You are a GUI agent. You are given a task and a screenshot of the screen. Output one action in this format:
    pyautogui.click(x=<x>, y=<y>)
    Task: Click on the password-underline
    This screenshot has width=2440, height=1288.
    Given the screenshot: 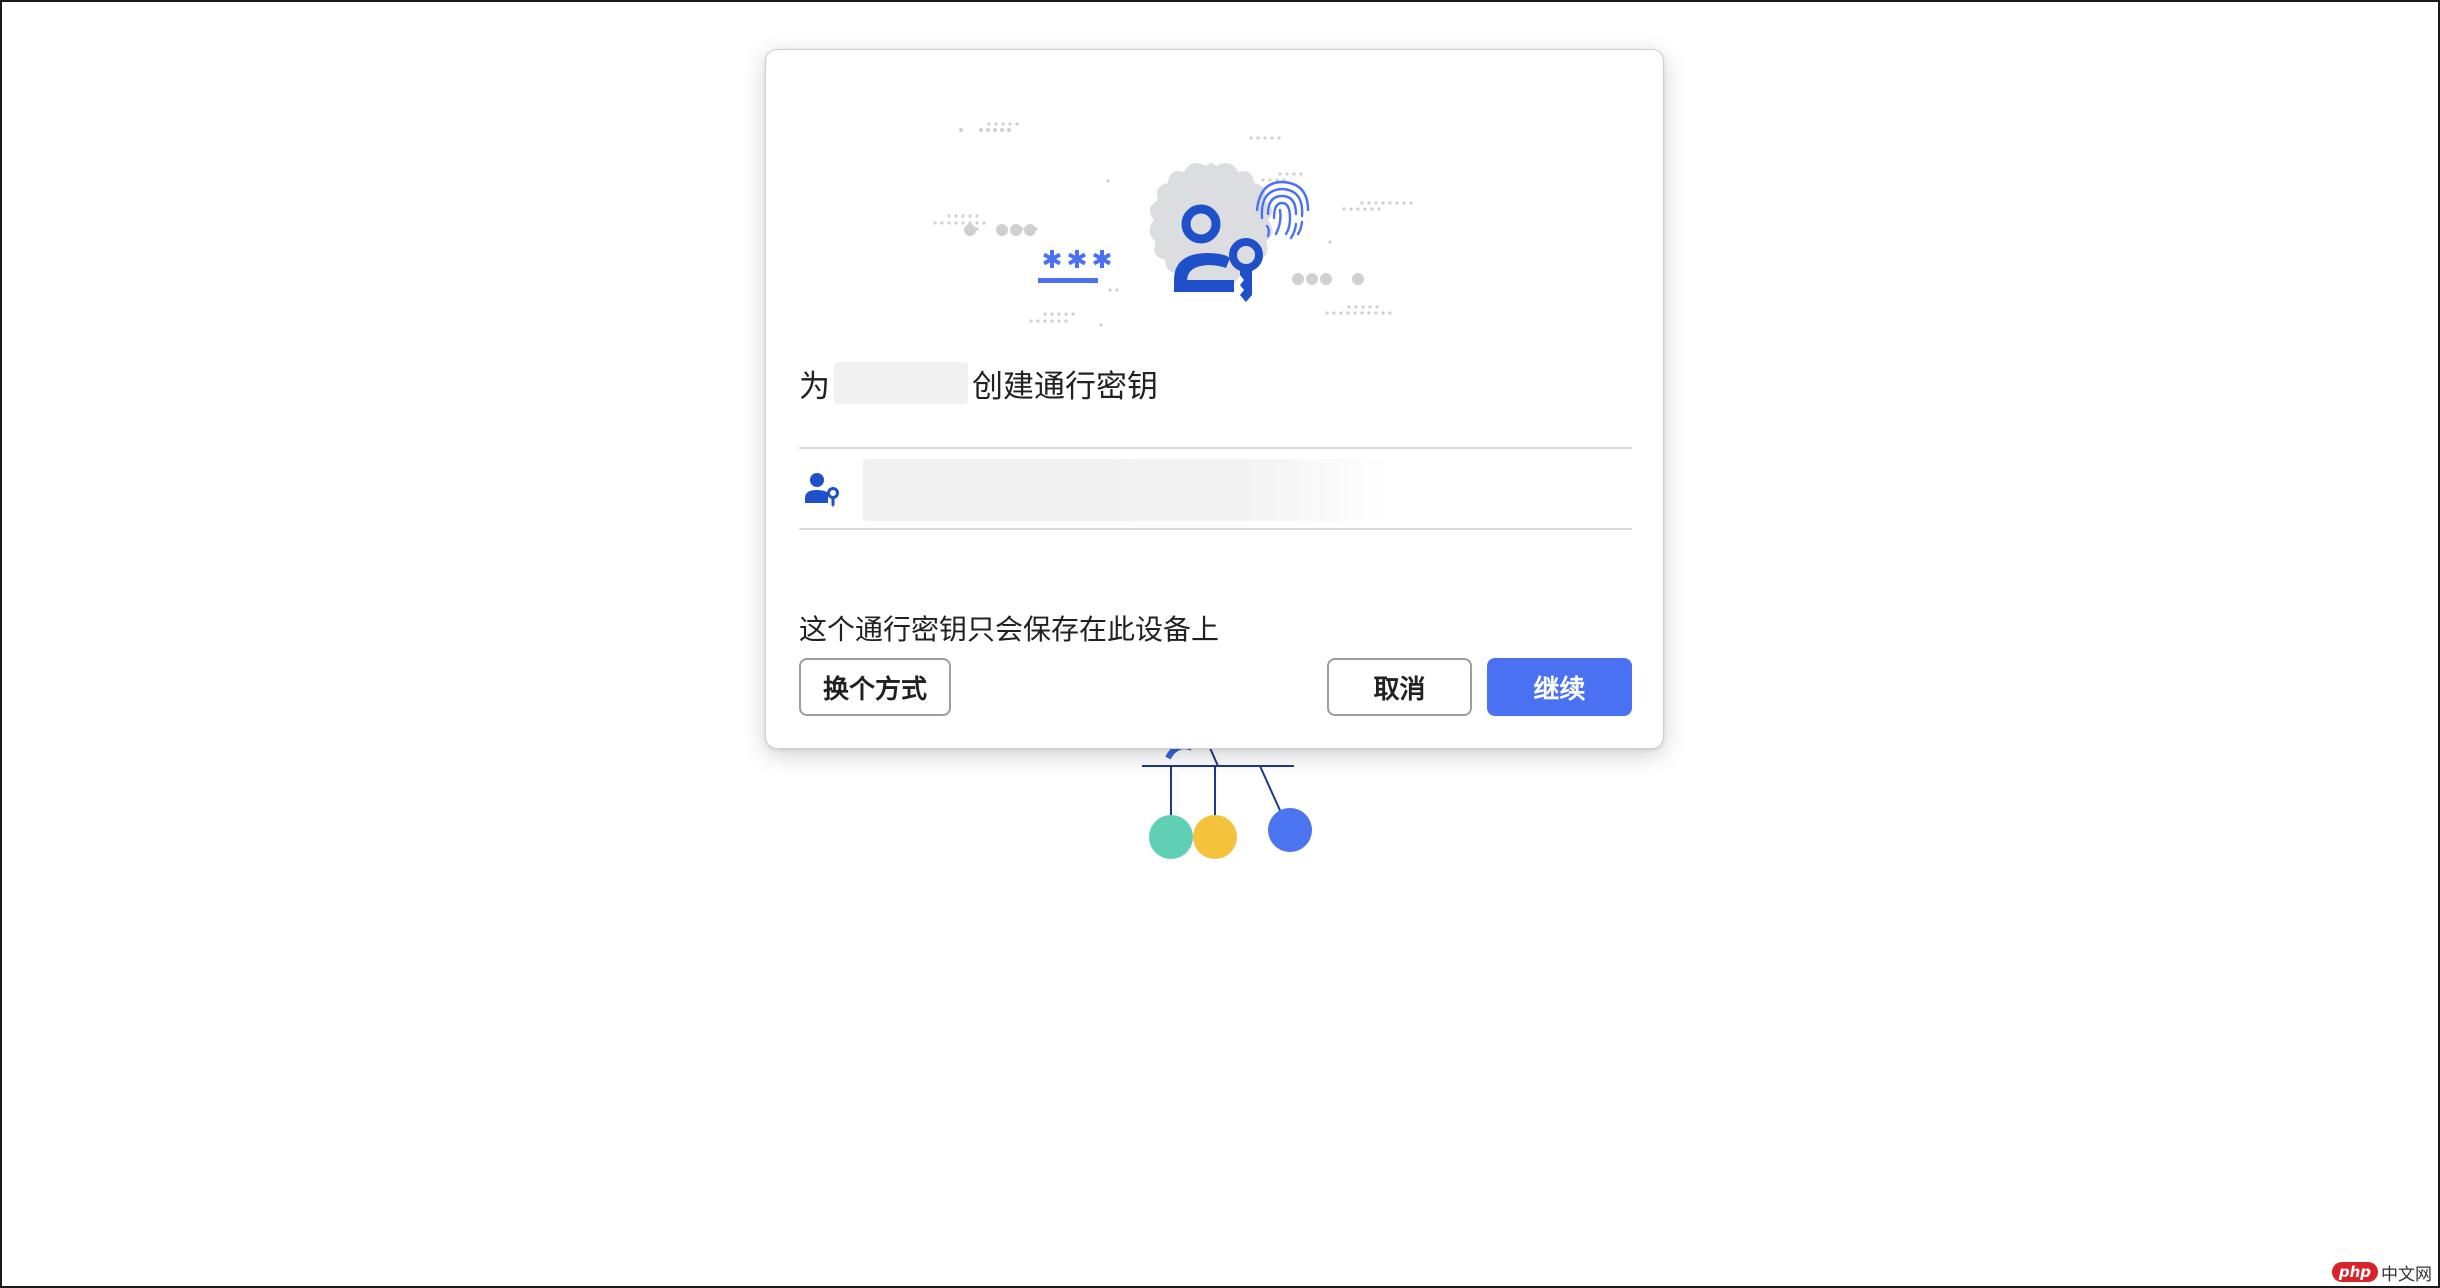 What is the action you would take?
    pyautogui.click(x=1068, y=280)
    